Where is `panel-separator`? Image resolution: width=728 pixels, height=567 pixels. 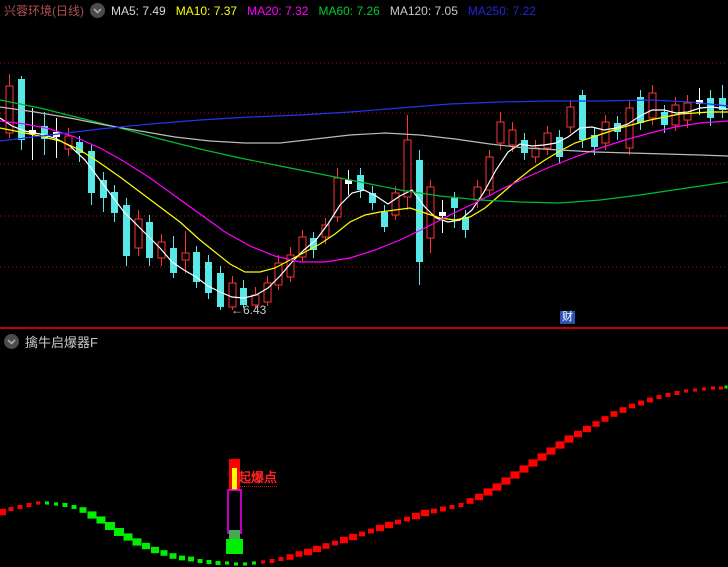 panel-separator is located at coordinates (364, 328).